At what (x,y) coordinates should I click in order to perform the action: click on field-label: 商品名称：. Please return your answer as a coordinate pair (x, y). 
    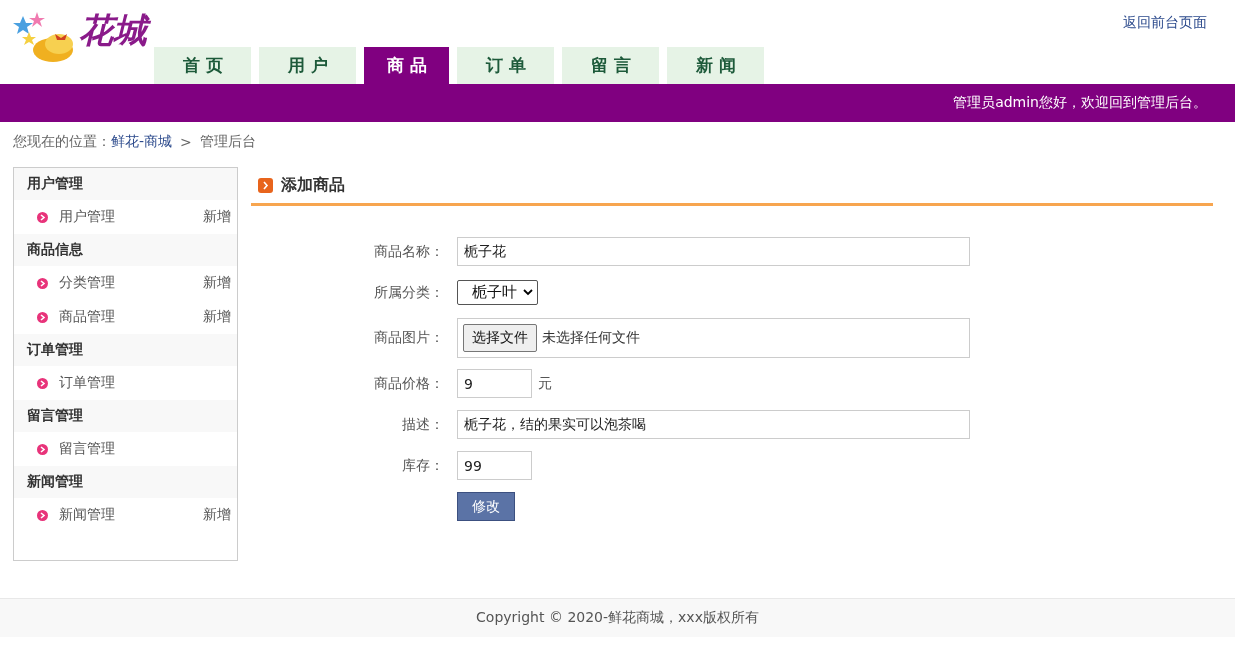
    Looking at the image, I should click on (409, 251).